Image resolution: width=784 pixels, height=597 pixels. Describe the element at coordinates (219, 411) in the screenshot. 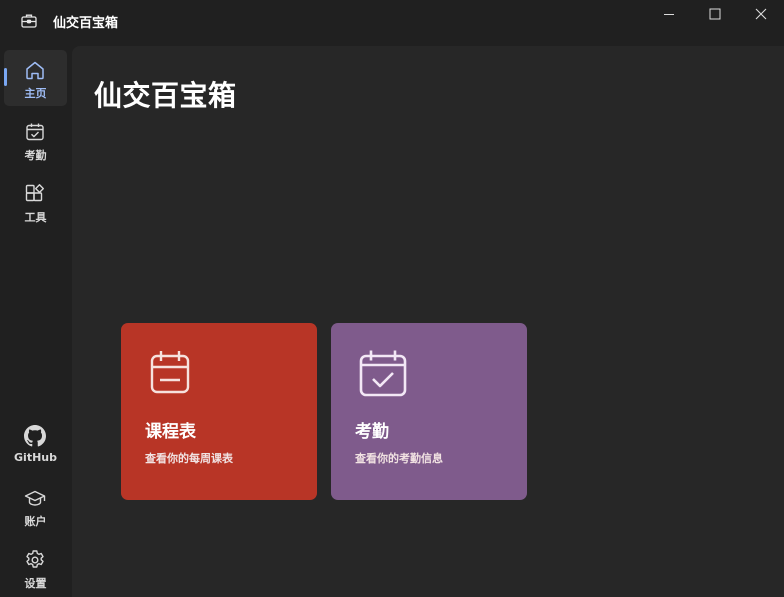

I see `card-schedule: 课程表 查看你的每周课表` at that location.